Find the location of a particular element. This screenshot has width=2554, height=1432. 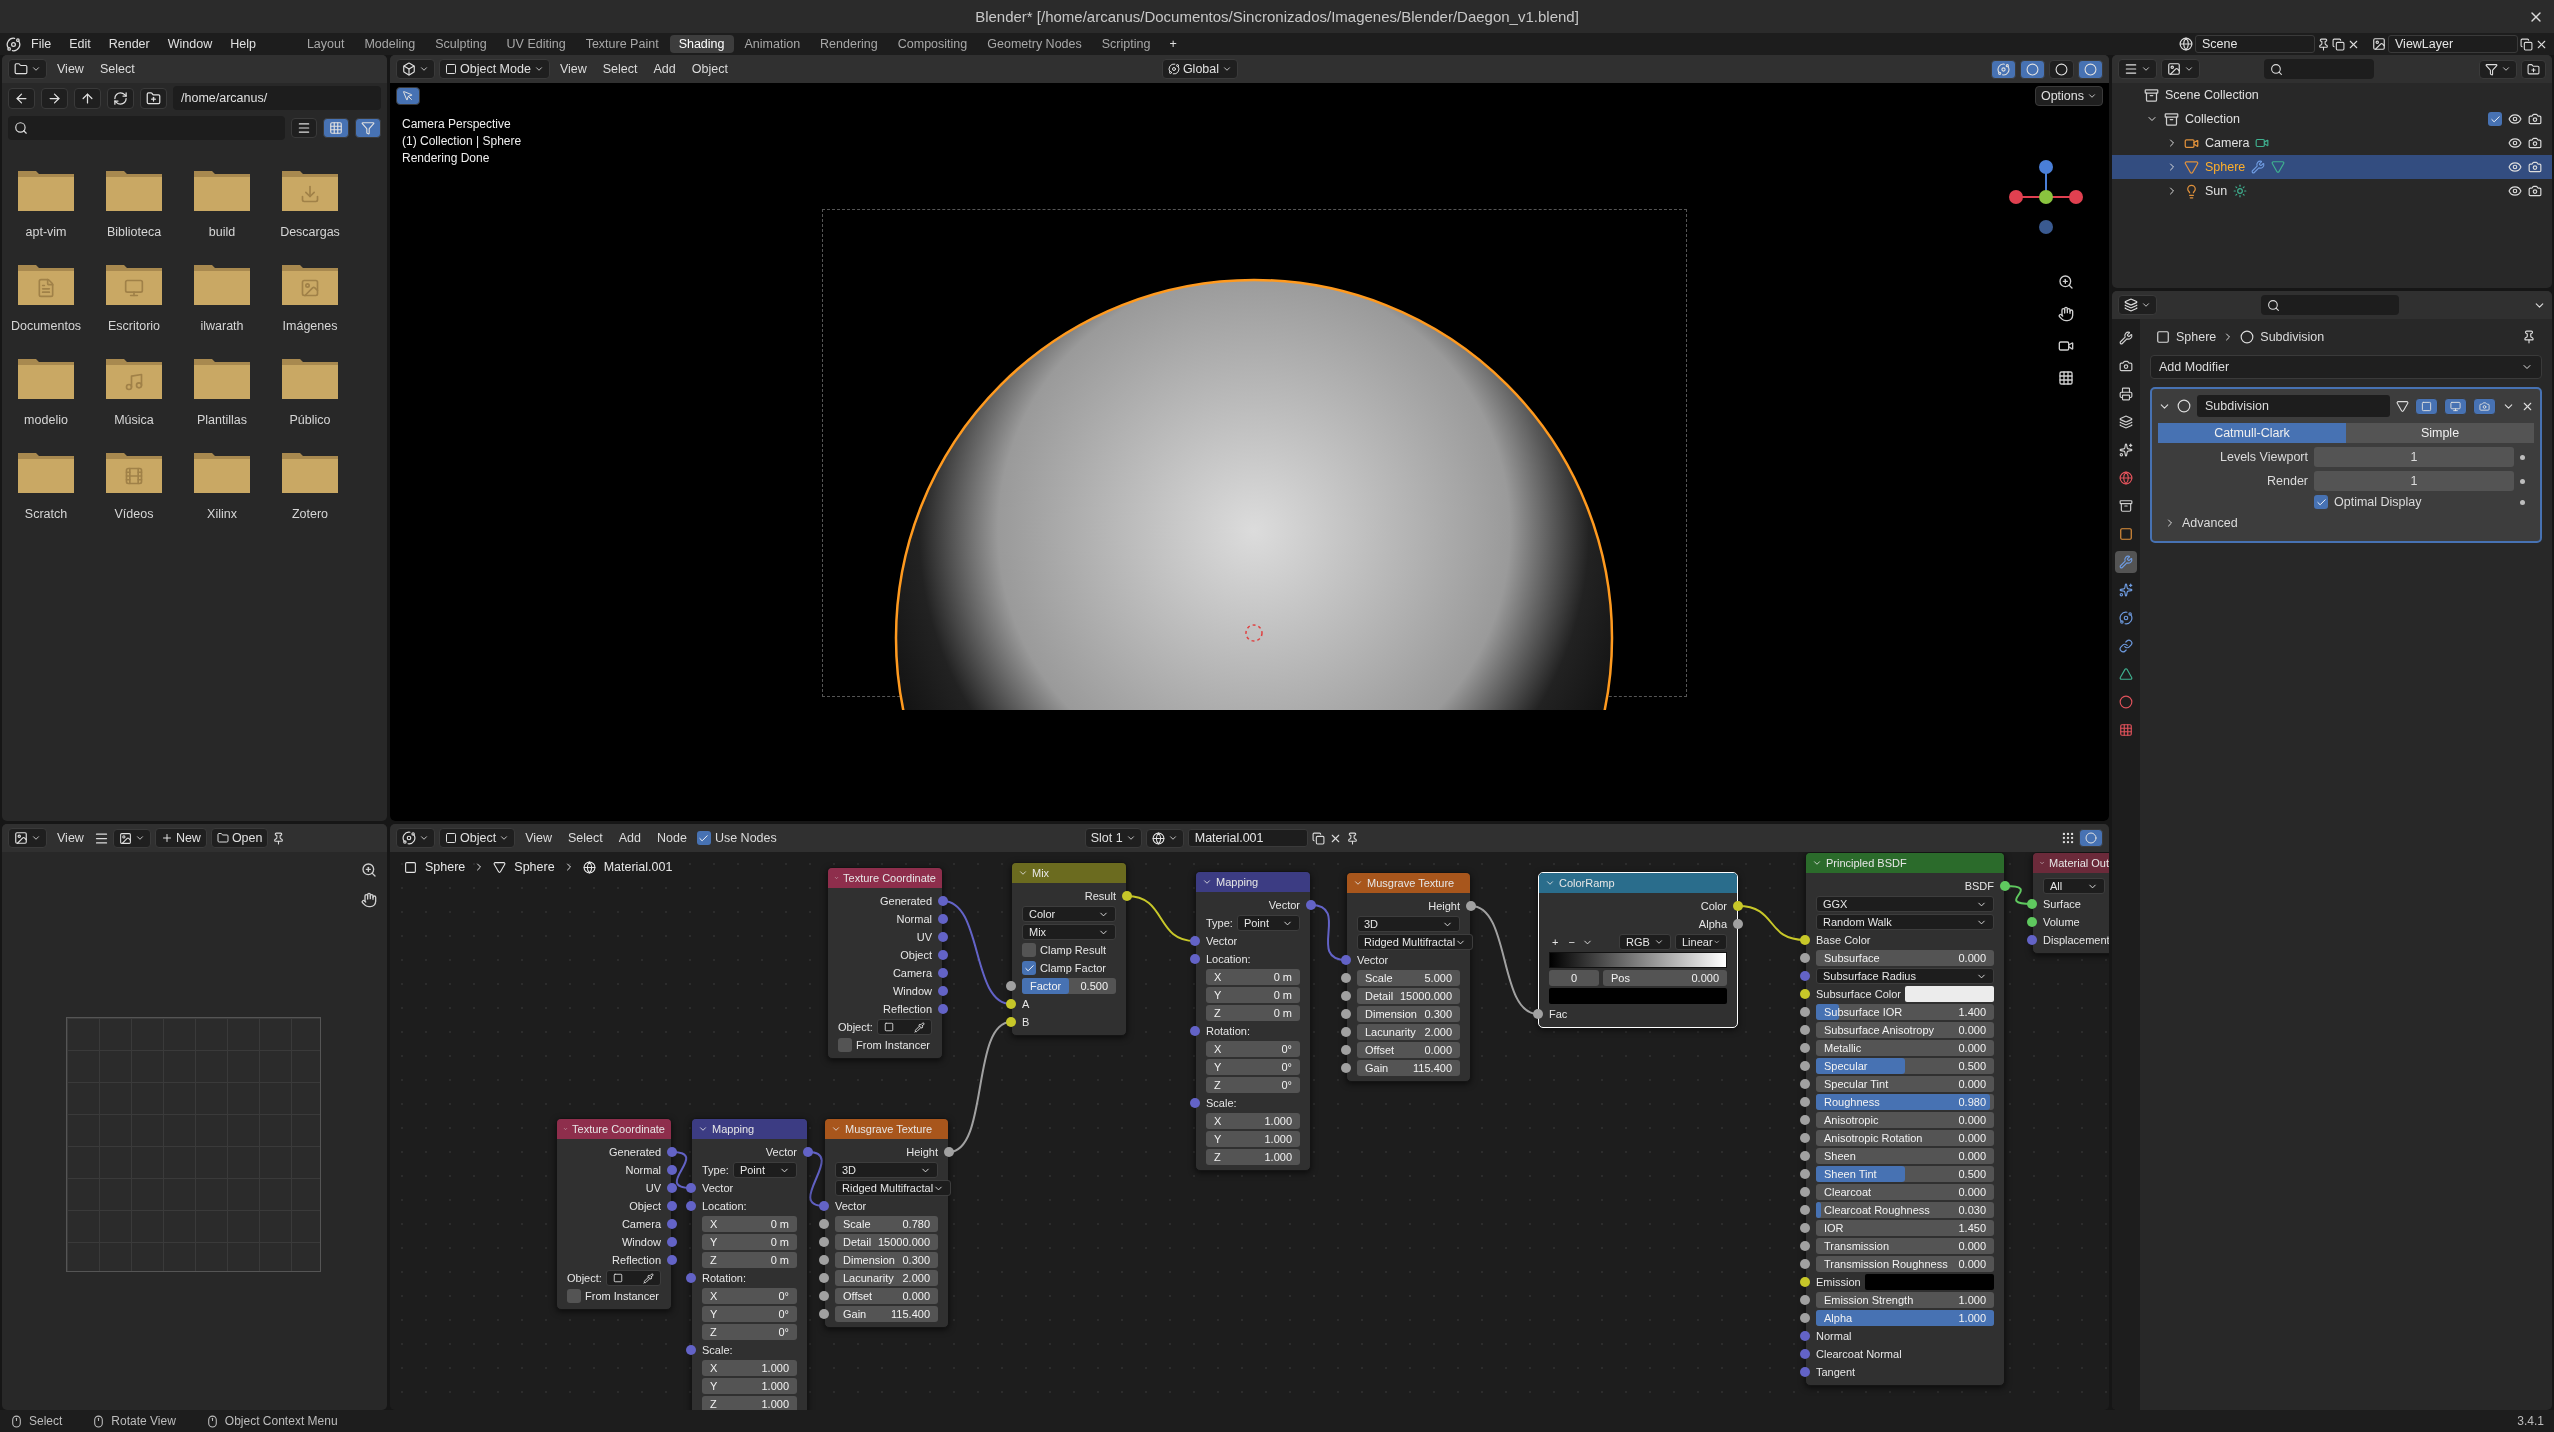

object-type-dropdown: Object is located at coordinates (477, 838).